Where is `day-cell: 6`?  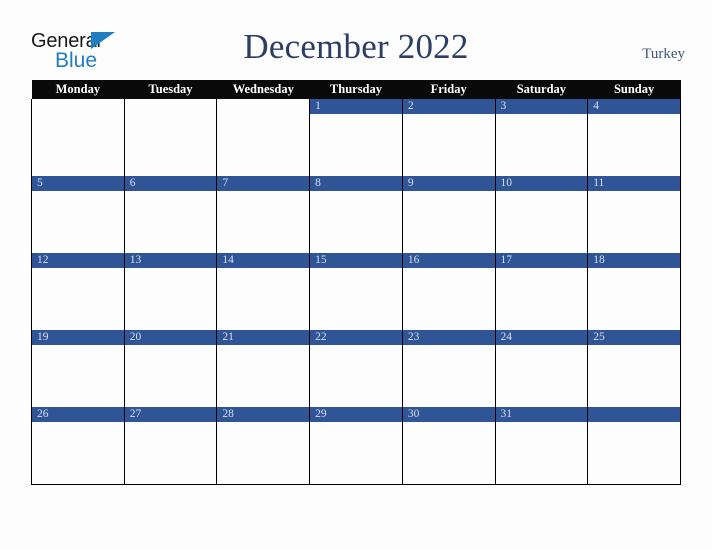
day-cell: 6 is located at coordinates (170, 214).